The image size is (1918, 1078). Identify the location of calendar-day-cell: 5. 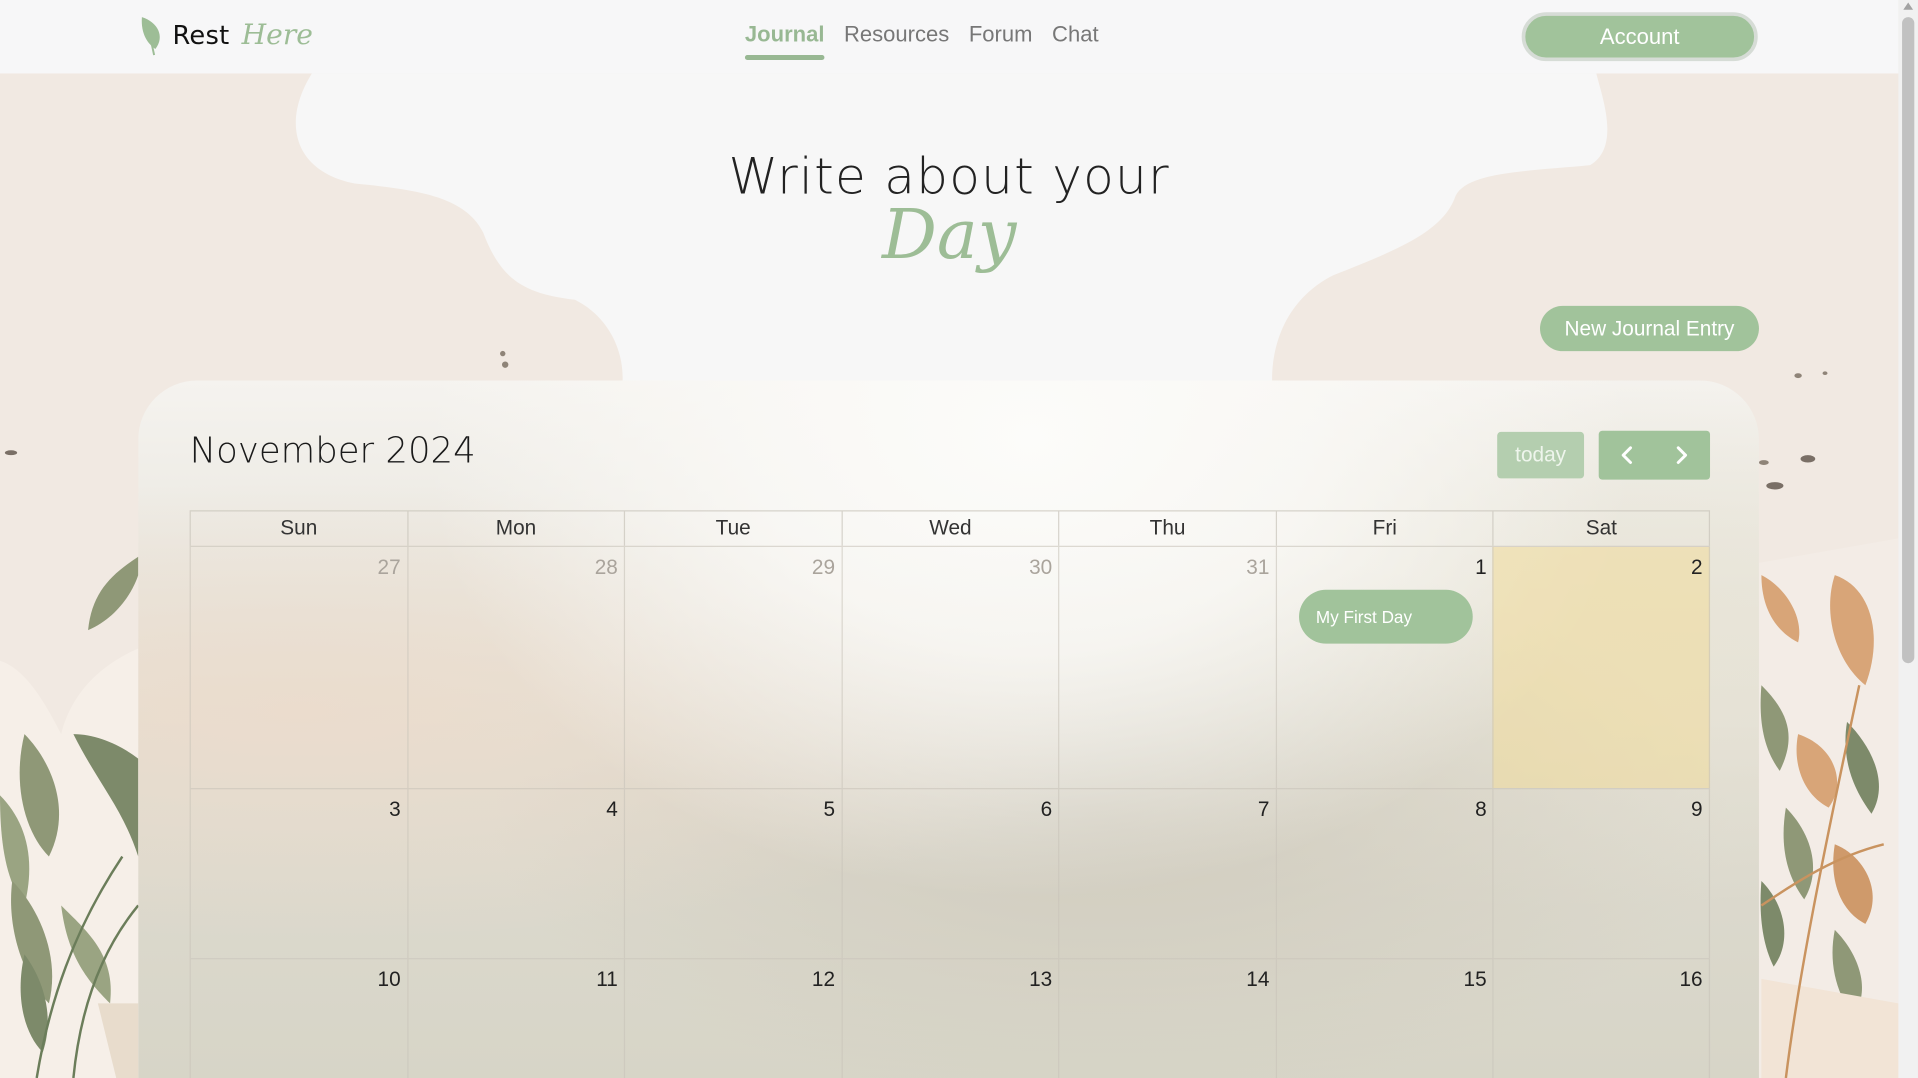
(732, 874).